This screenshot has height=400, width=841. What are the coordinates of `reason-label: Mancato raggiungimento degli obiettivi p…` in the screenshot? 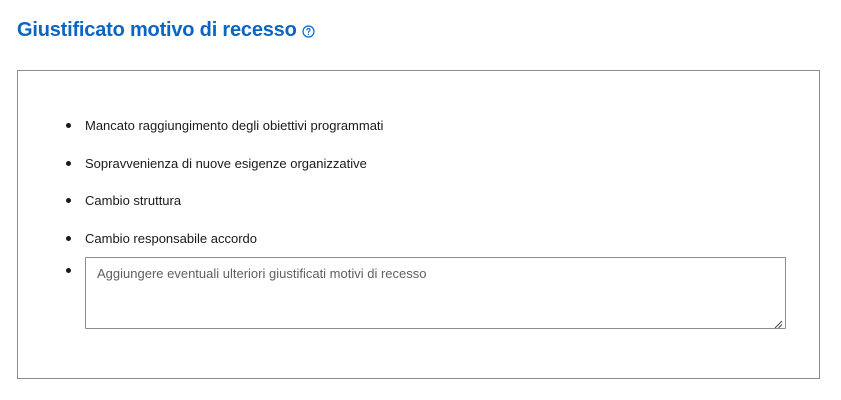 It's located at (234, 125).